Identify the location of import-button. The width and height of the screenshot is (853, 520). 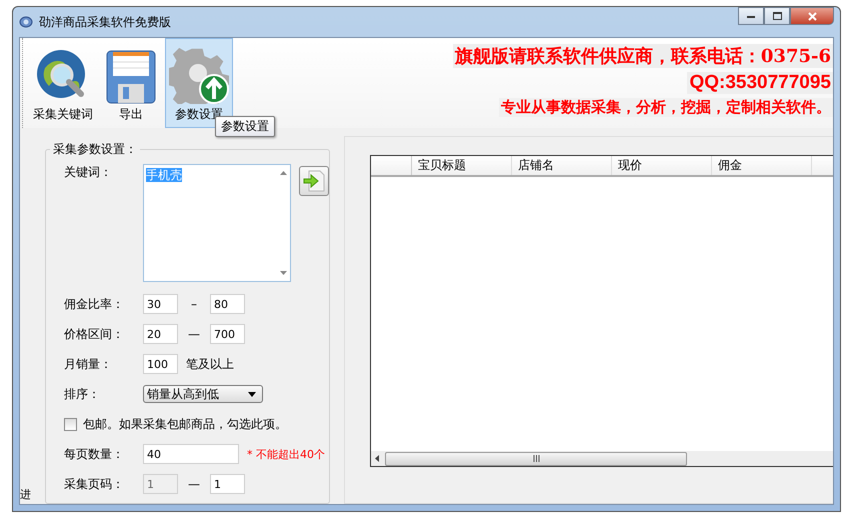
(314, 181).